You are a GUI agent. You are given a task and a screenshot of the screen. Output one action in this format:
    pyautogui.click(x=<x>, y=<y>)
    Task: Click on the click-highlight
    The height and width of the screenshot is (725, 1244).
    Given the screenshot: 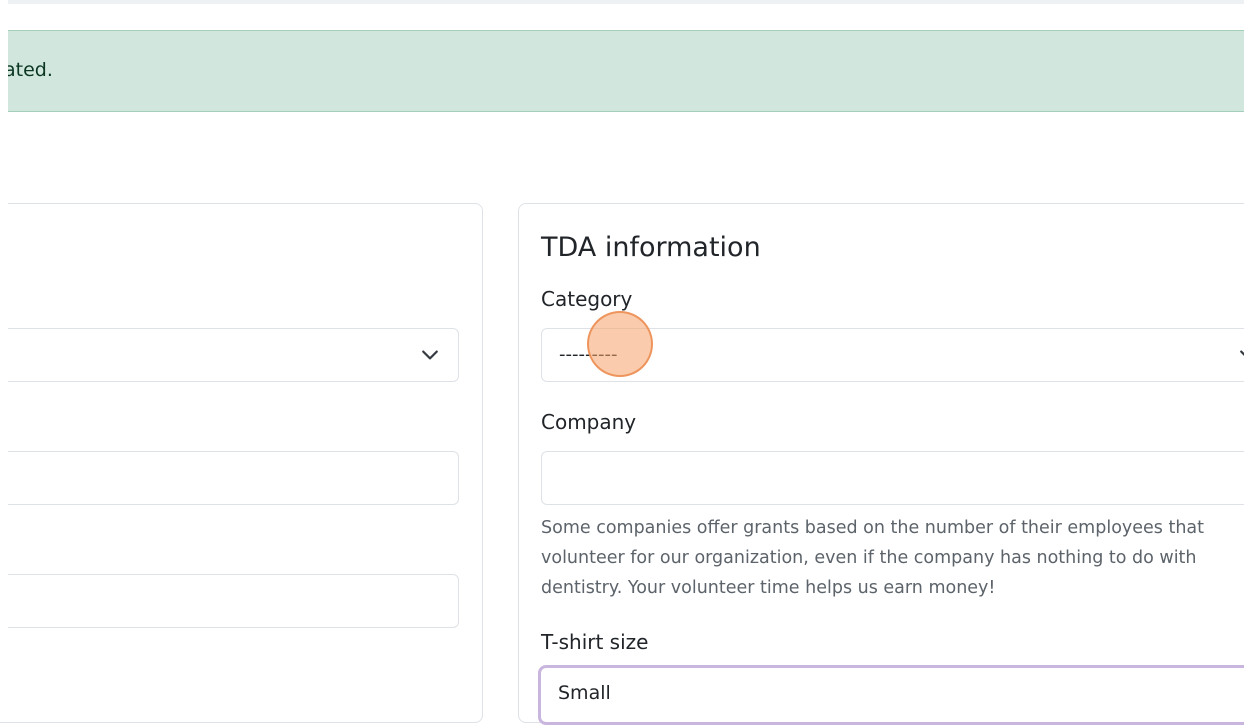 What is the action you would take?
    pyautogui.click(x=620, y=344)
    